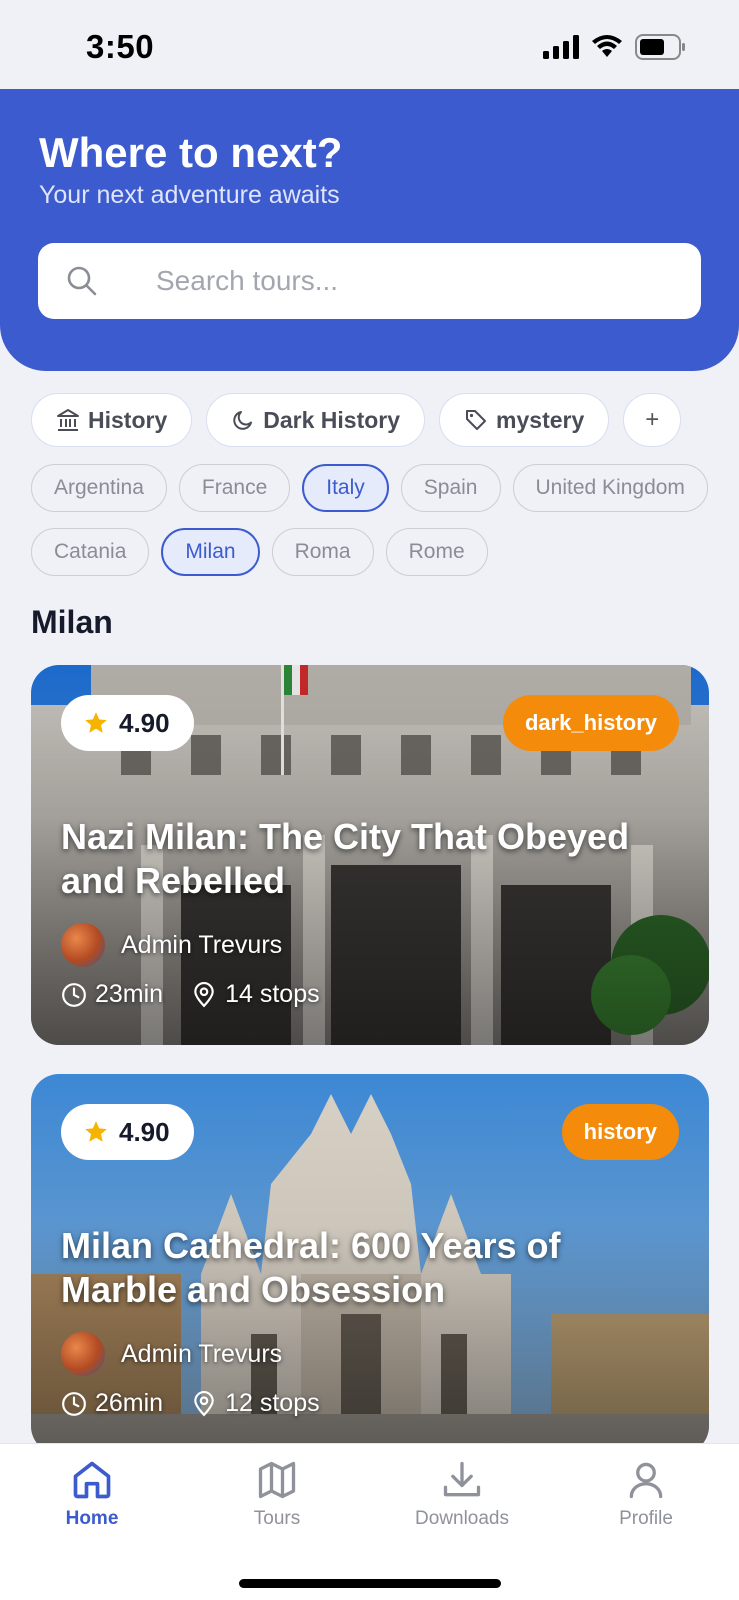 This screenshot has width=739, height=1600. I want to click on stops-value: 14 stops, so click(272, 994).